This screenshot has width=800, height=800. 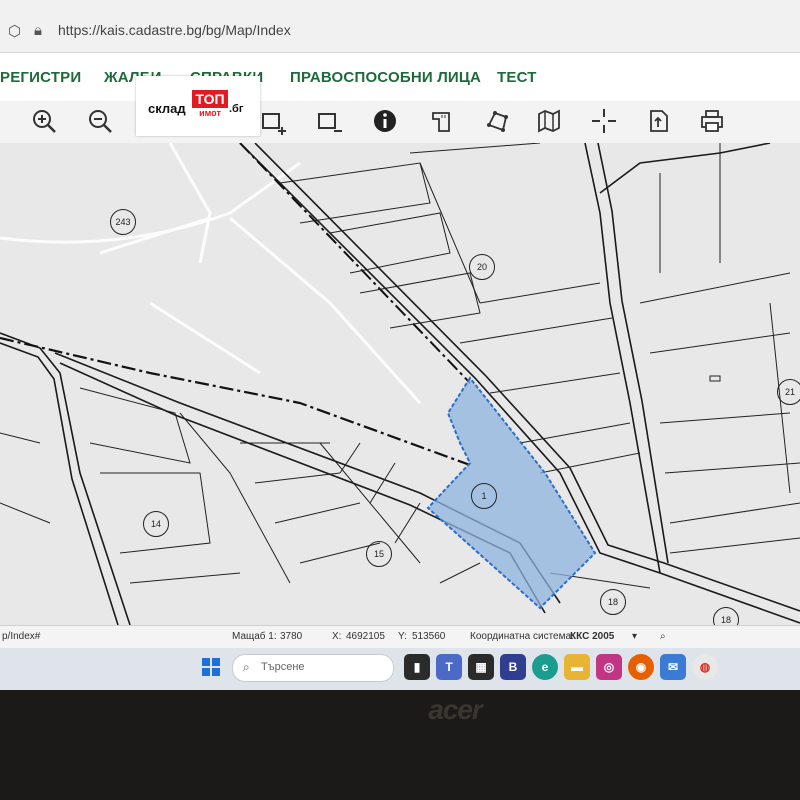 I want to click on remove-rectangle-icon, so click(x=328, y=121).